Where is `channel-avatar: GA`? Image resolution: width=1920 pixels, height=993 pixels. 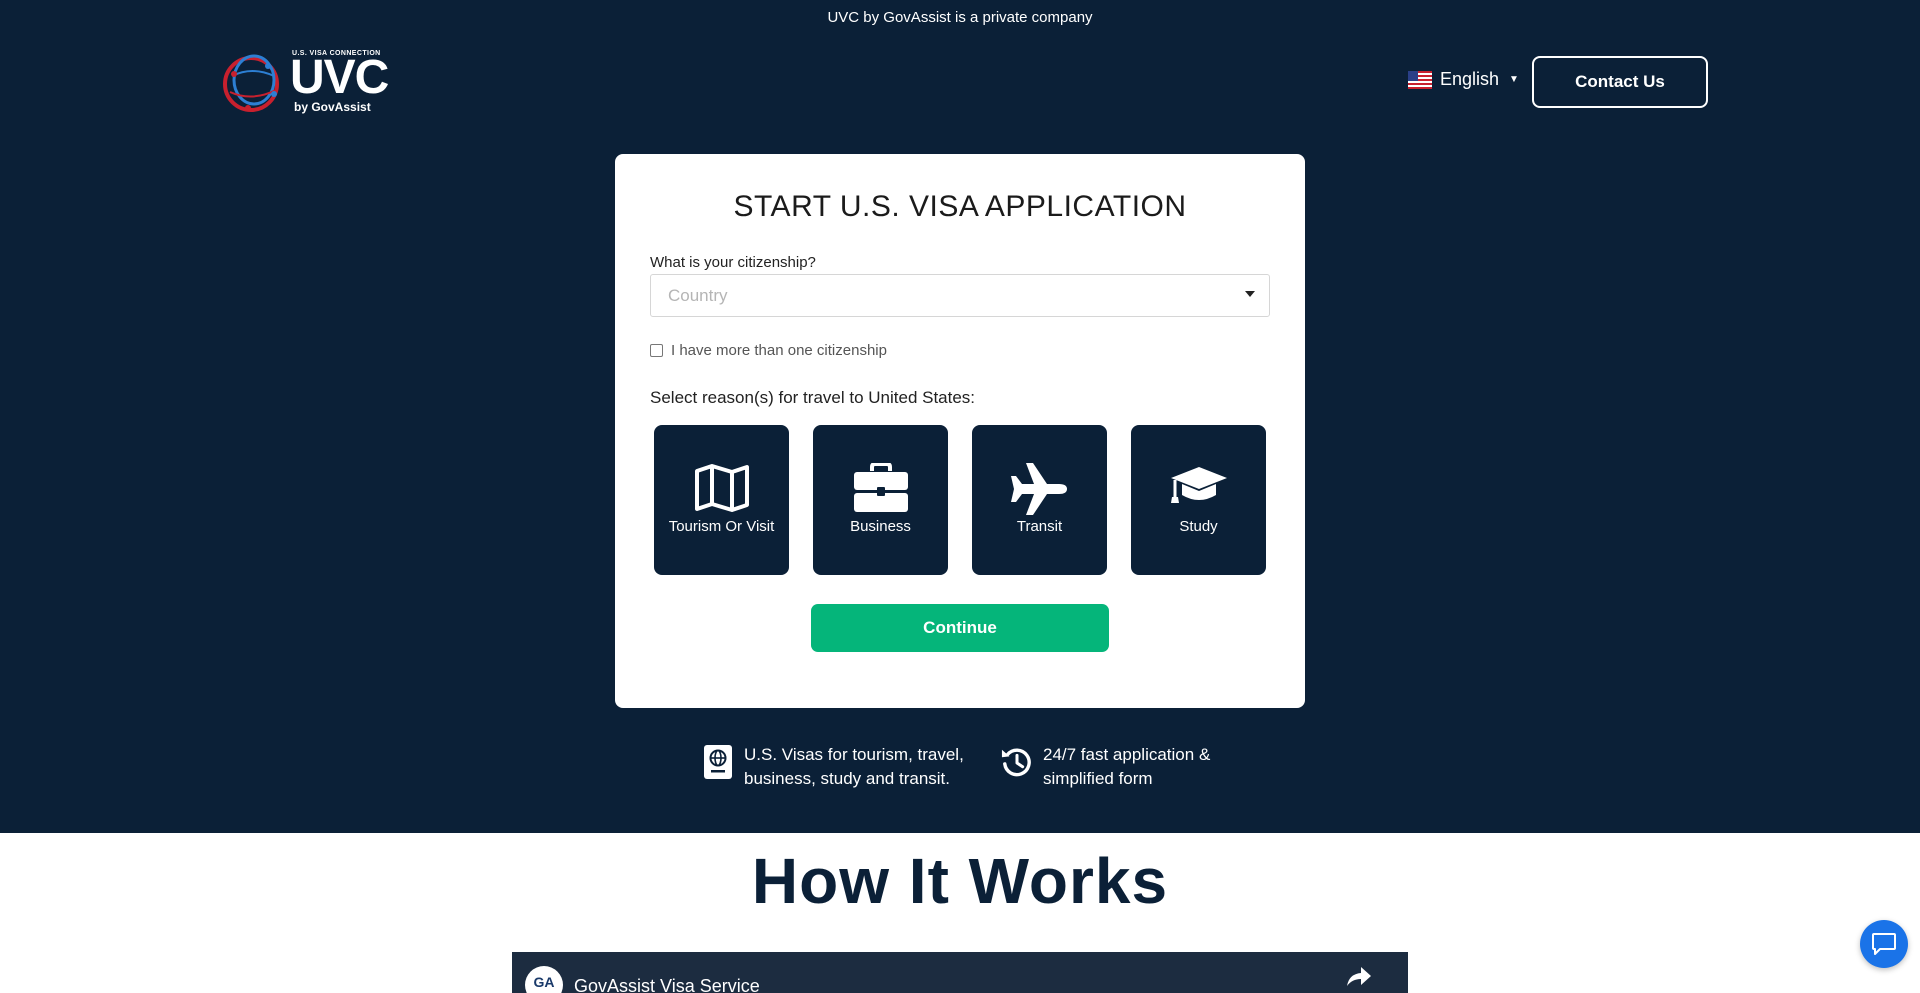
channel-avatar: GA is located at coordinates (544, 979).